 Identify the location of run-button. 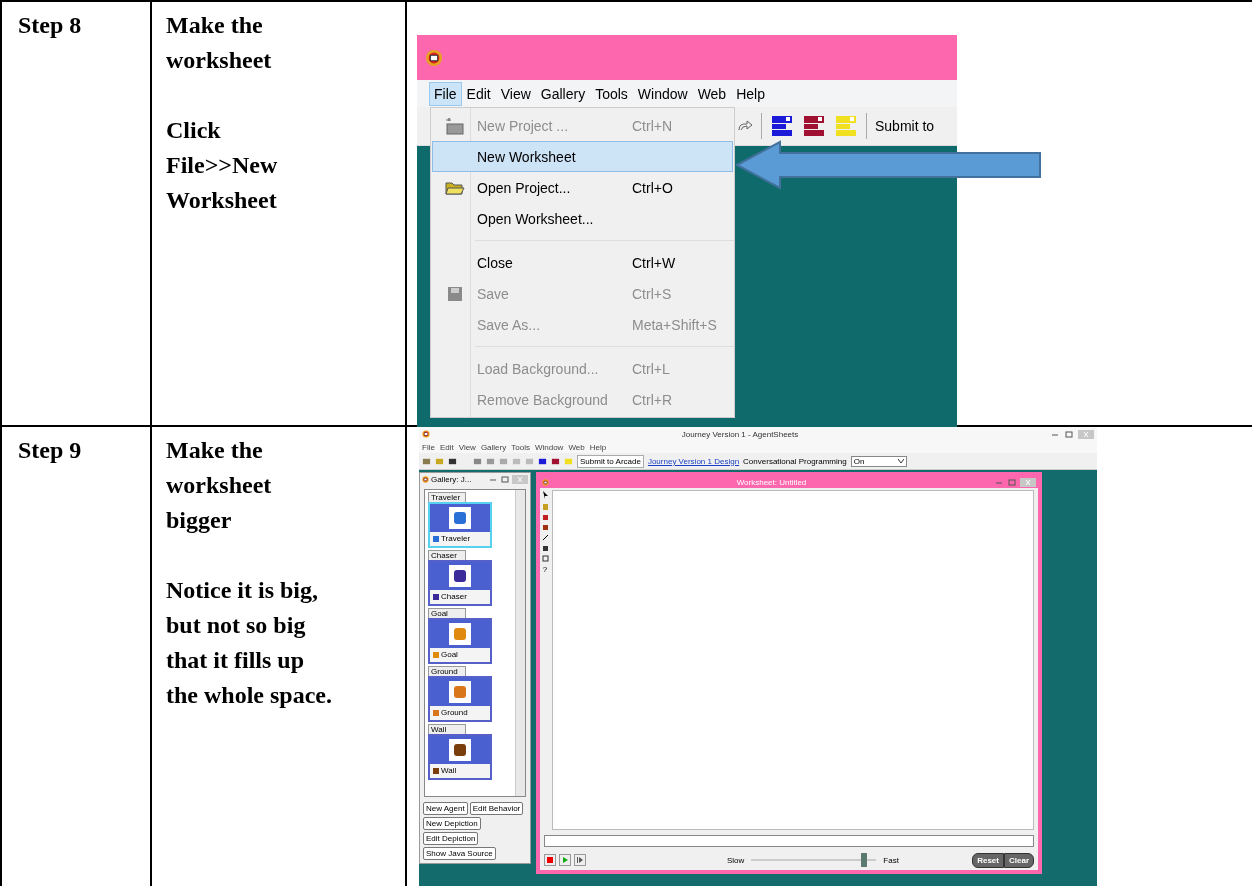
(565, 860).